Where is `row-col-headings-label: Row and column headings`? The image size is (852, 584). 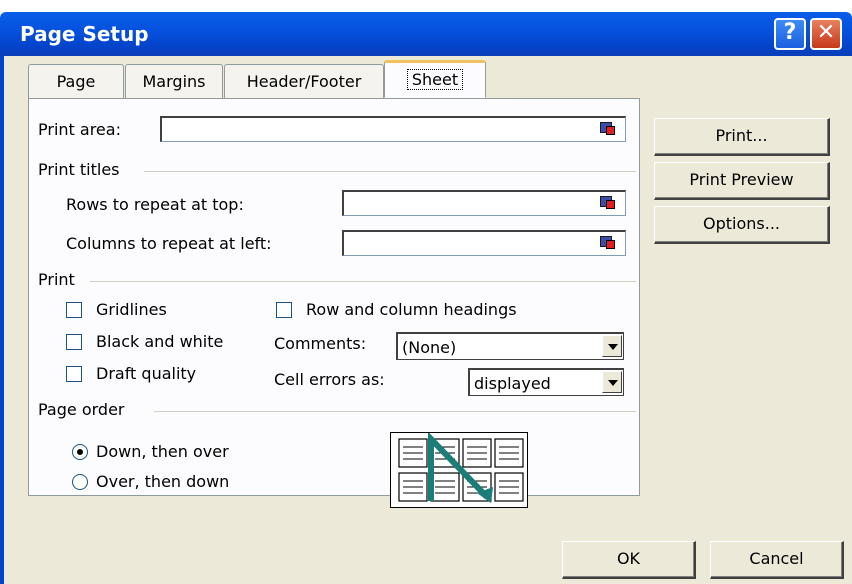 row-col-headings-label: Row and column headings is located at coordinates (411, 309).